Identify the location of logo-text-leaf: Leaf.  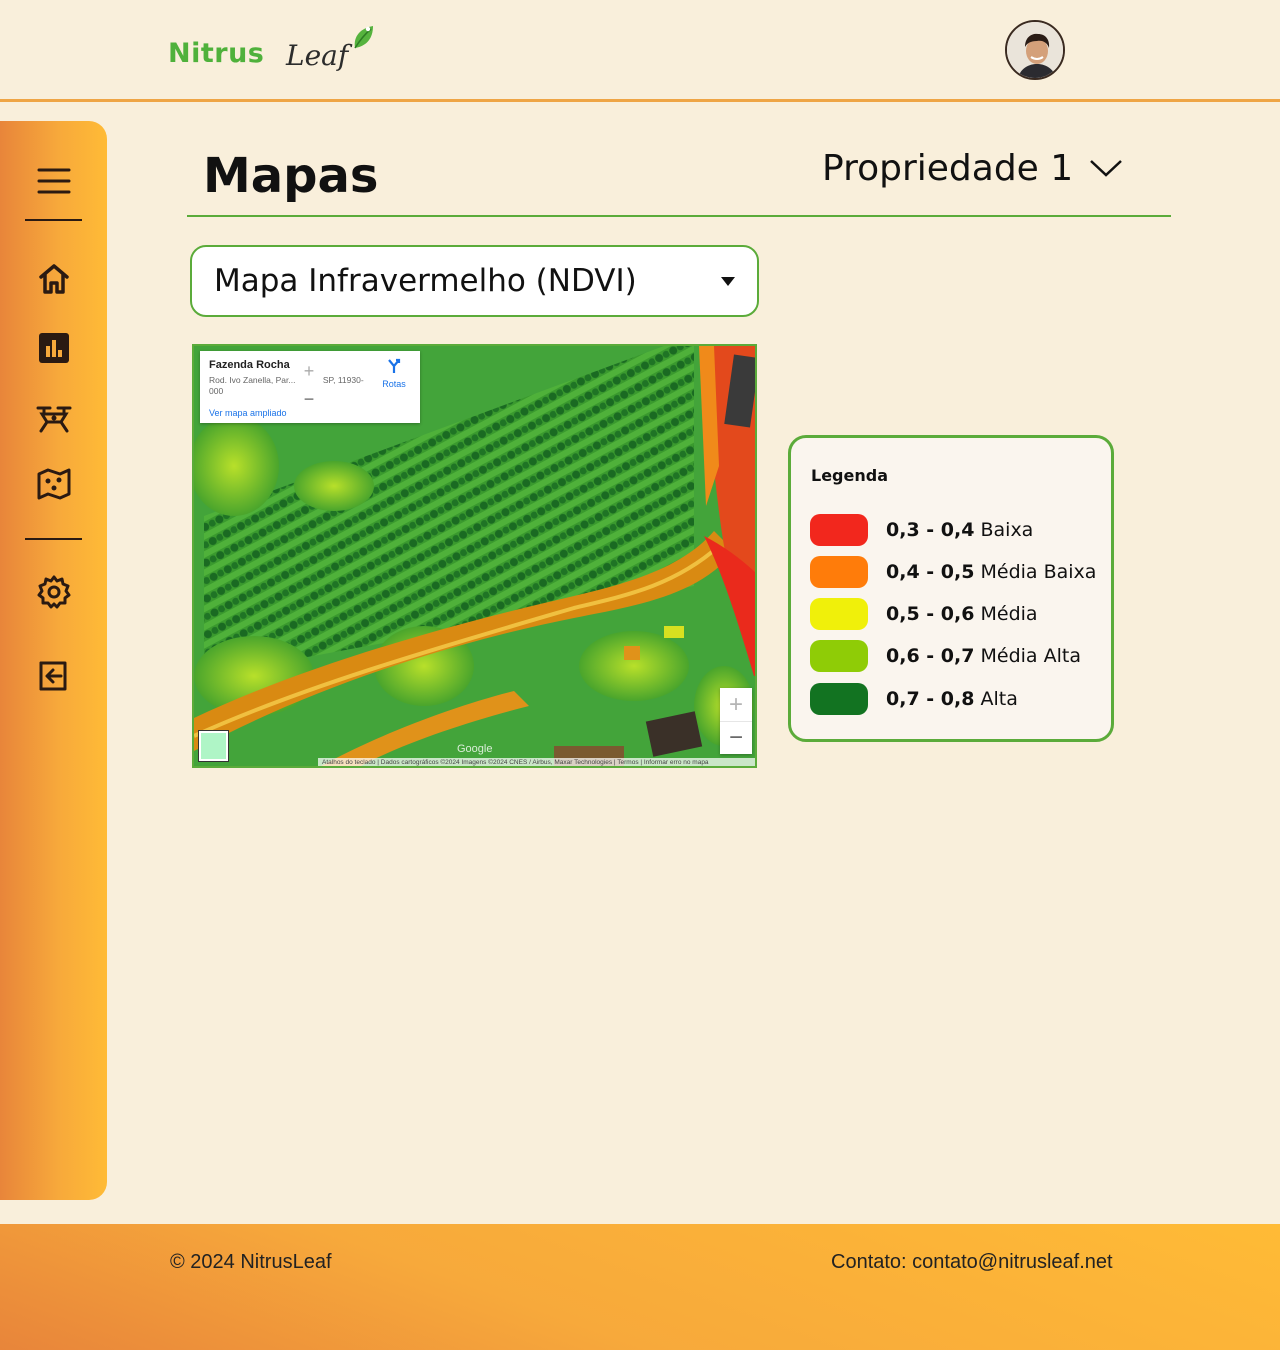
(317, 55).